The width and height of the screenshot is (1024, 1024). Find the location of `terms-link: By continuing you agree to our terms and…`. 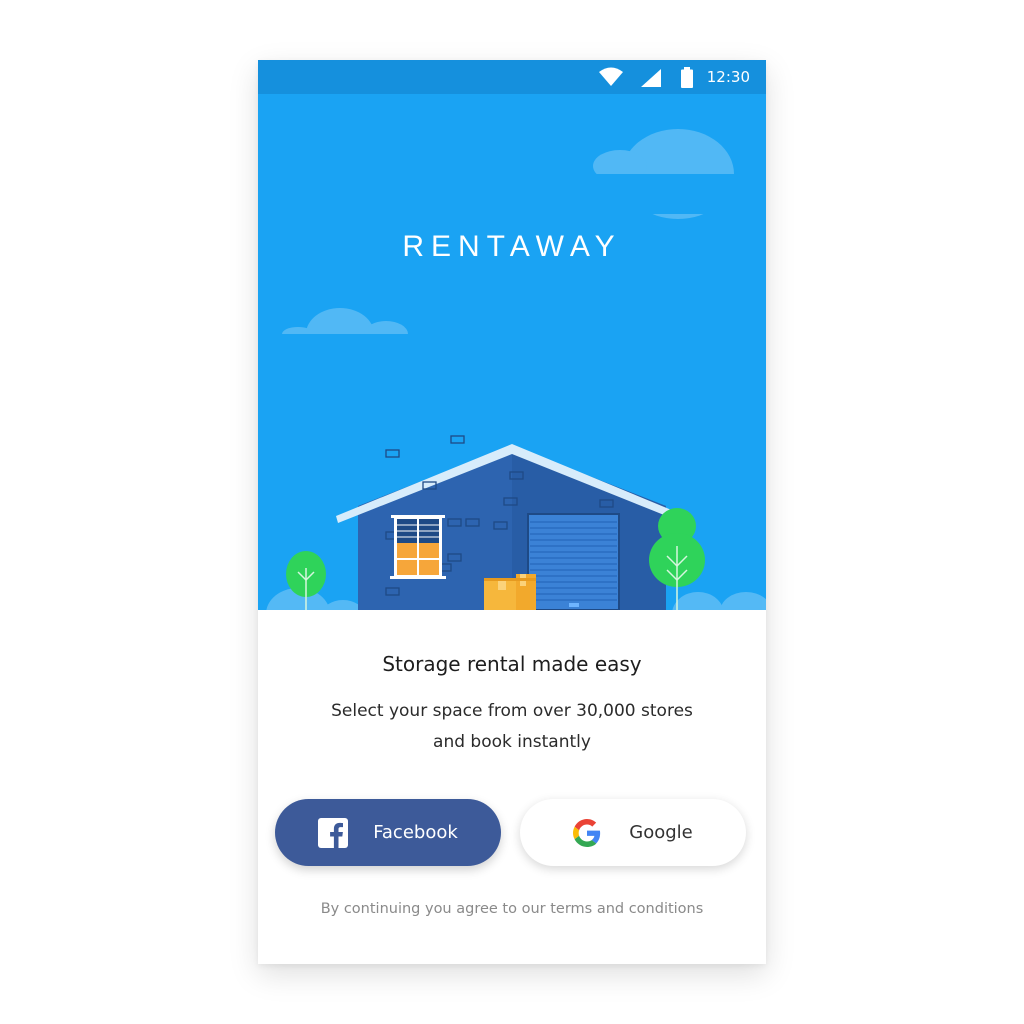

terms-link: By continuing you agree to our terms and… is located at coordinates (512, 909).